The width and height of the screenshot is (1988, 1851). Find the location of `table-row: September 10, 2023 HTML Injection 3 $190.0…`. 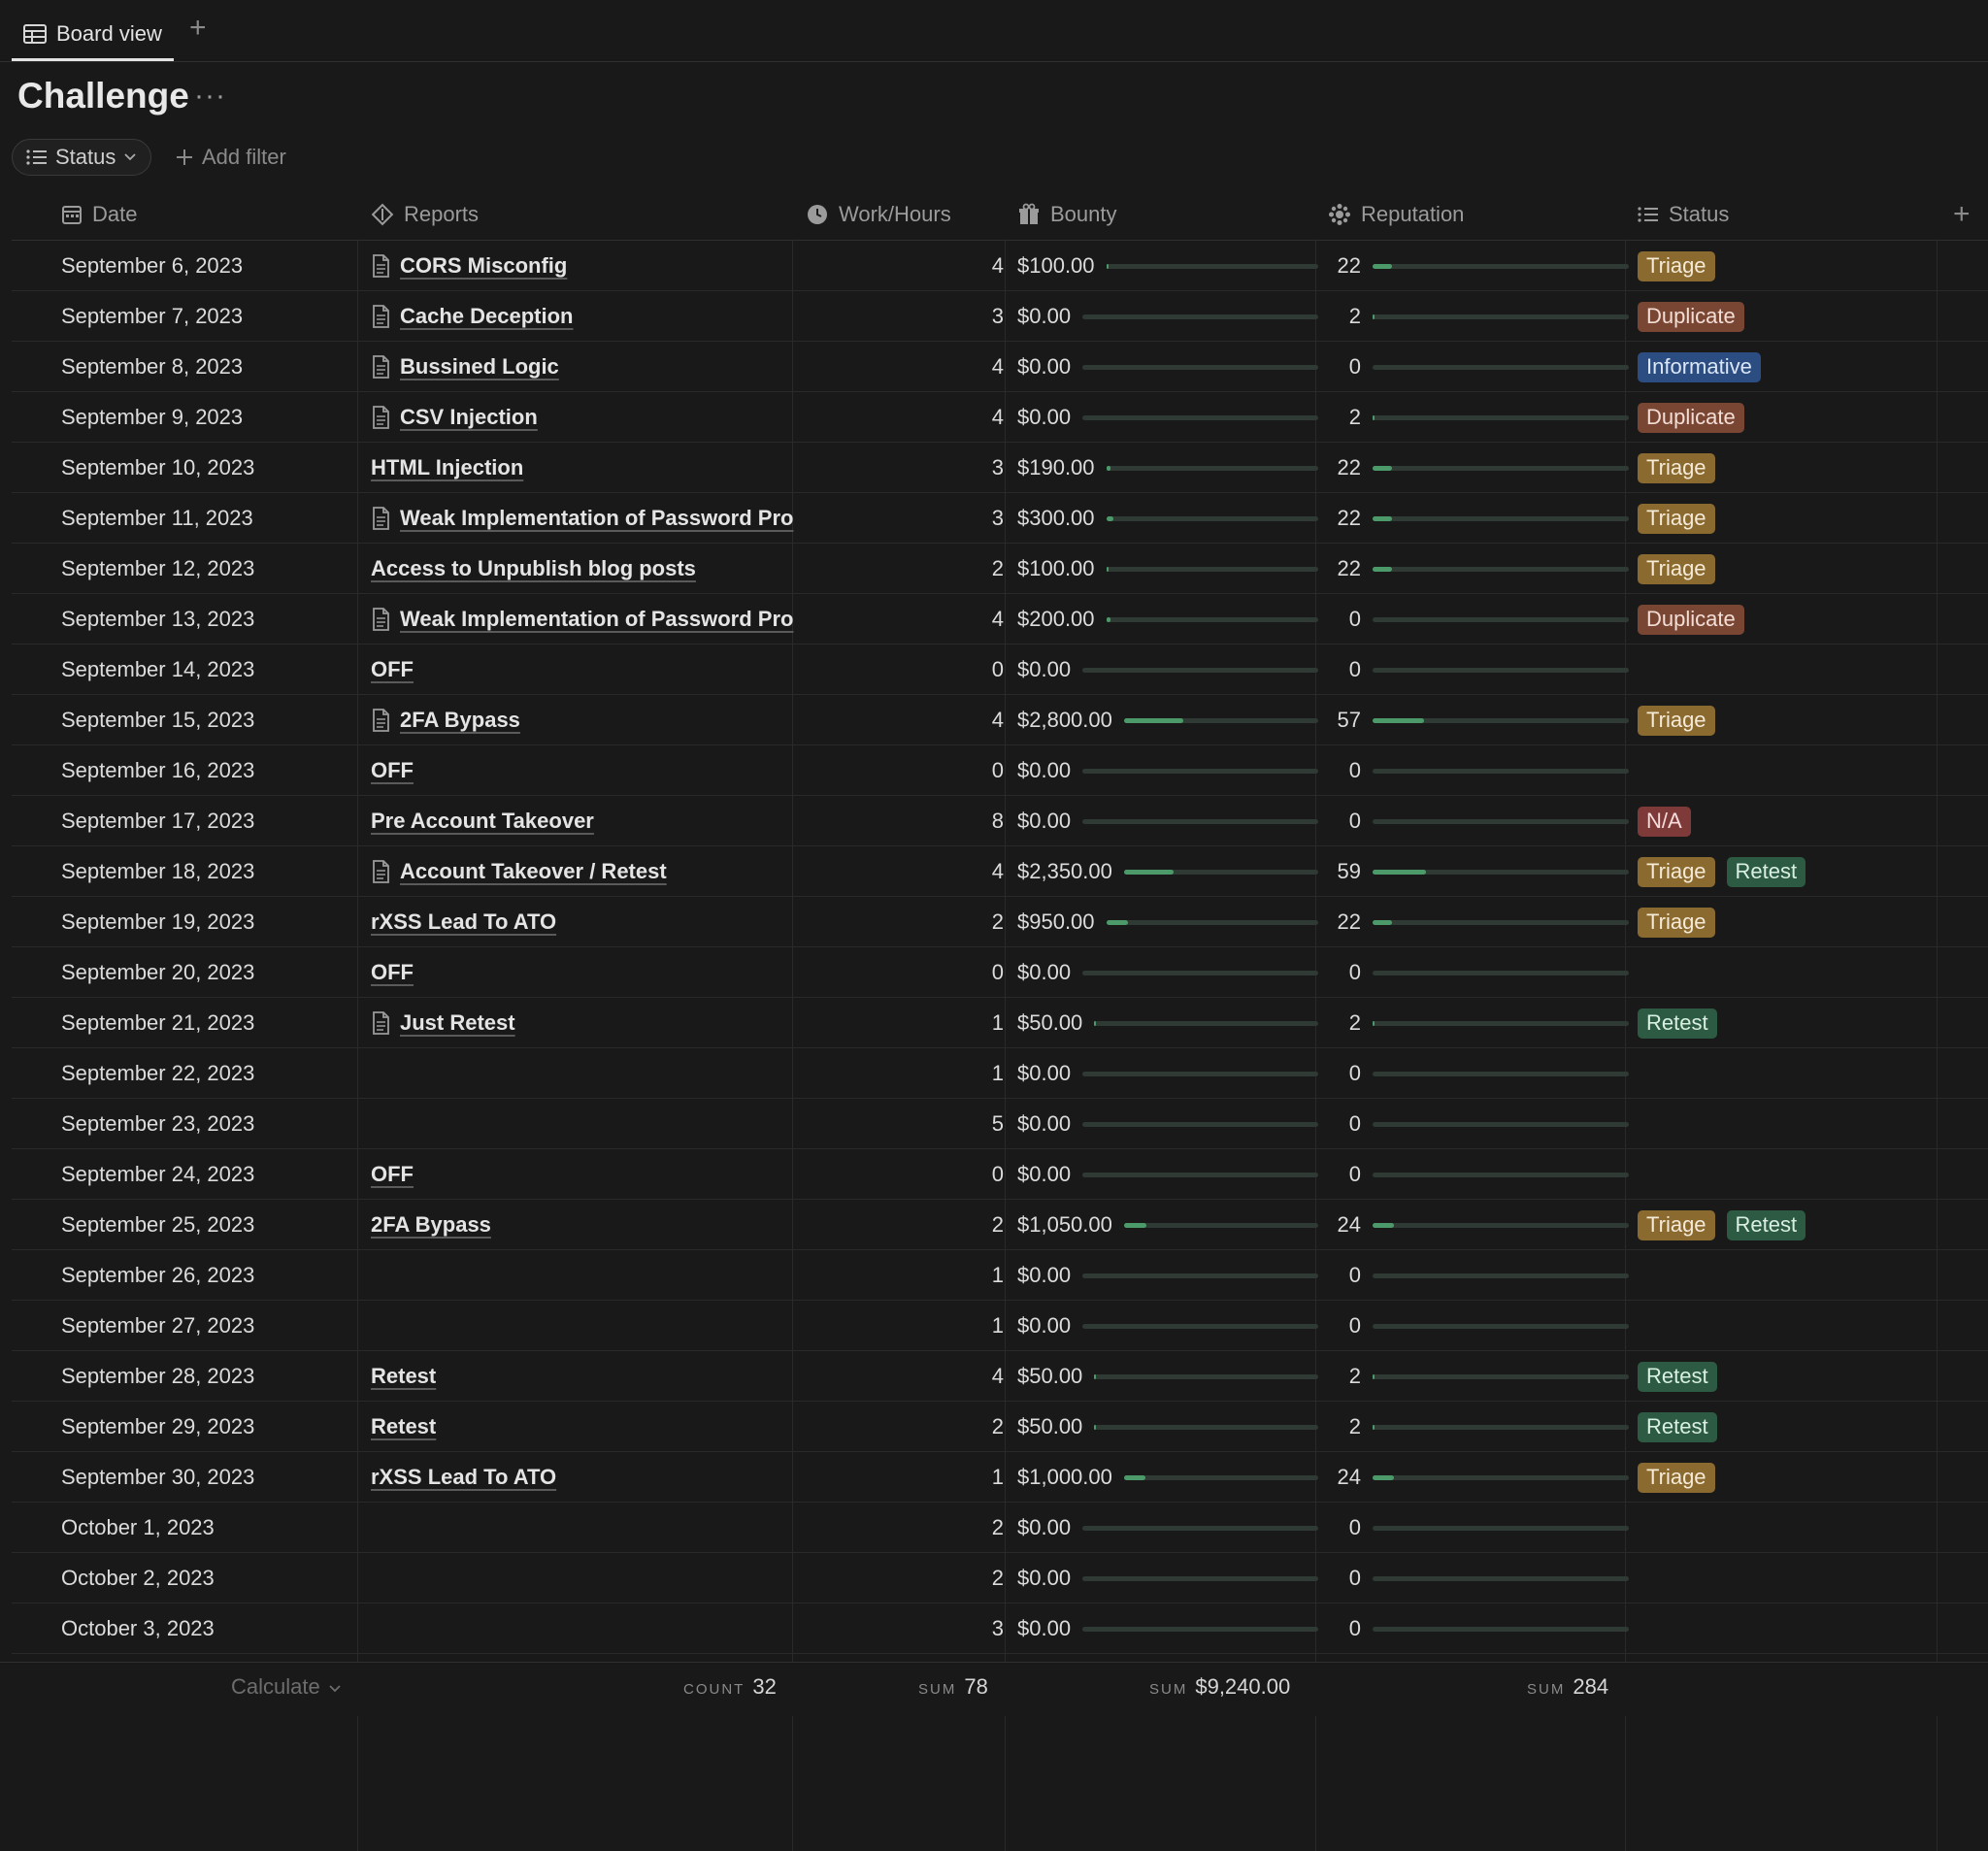

table-row: September 10, 2023 HTML Injection 3 $190.0… is located at coordinates (1000, 468).